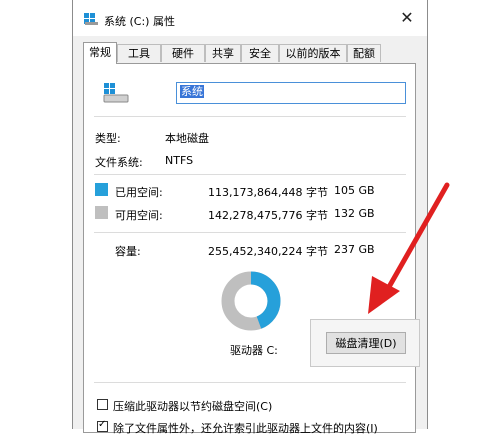  What do you see at coordinates (192, 91) in the screenshot?
I see `volume-name-text: 系统` at bounding box center [192, 91].